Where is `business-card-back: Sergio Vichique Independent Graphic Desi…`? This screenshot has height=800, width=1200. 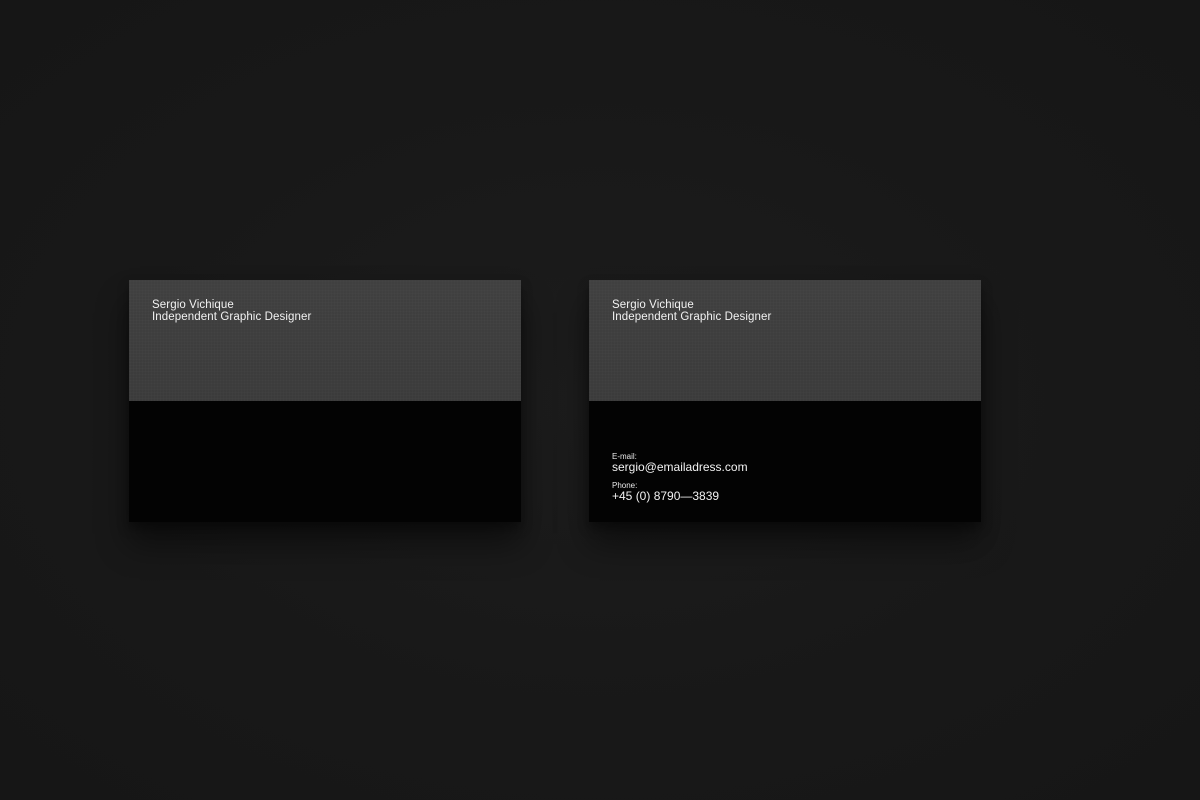
business-card-back: Sergio Vichique Independent Graphic Desi… is located at coordinates (785, 401).